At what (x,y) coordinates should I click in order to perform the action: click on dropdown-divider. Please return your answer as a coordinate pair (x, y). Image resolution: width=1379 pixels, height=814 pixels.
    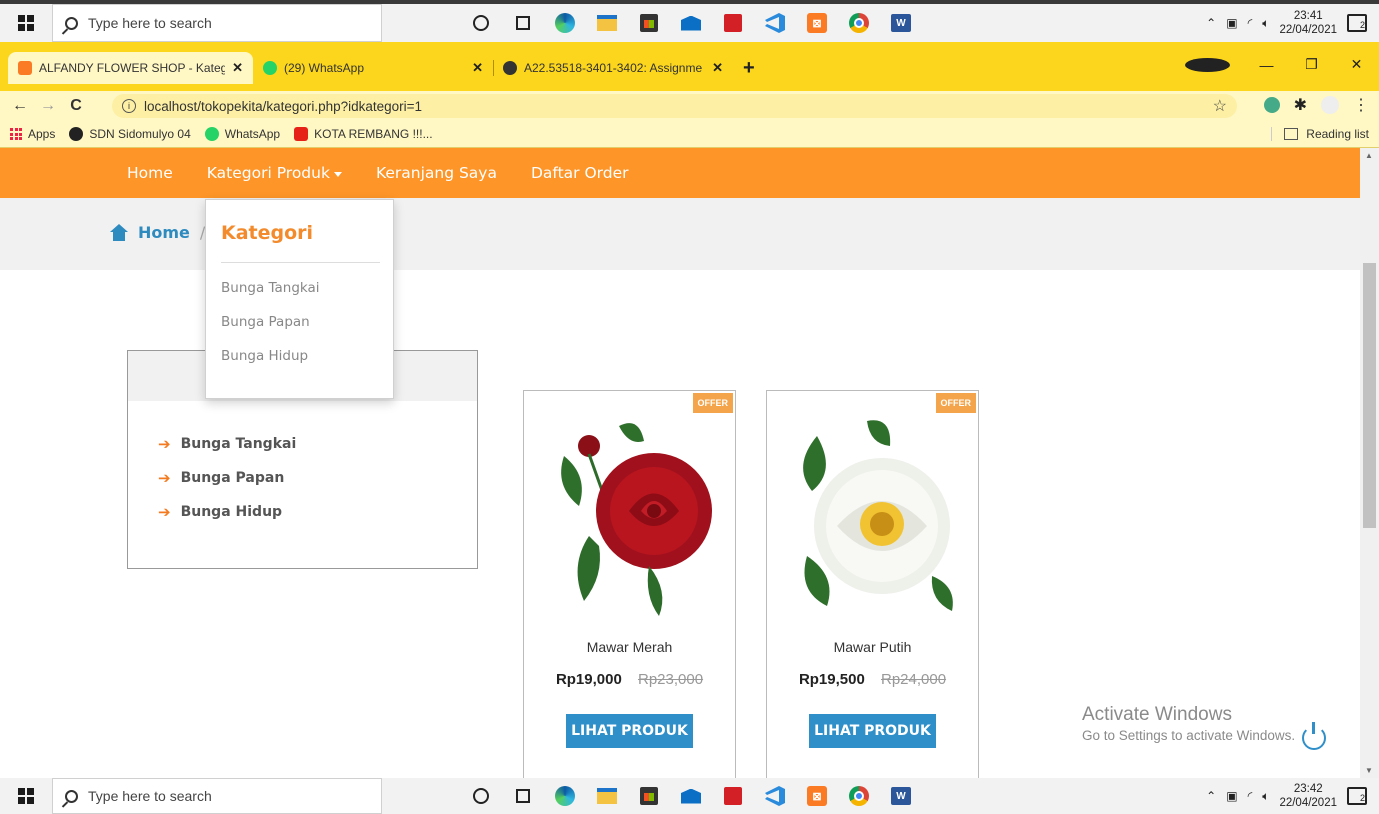
    Looking at the image, I should click on (300, 262).